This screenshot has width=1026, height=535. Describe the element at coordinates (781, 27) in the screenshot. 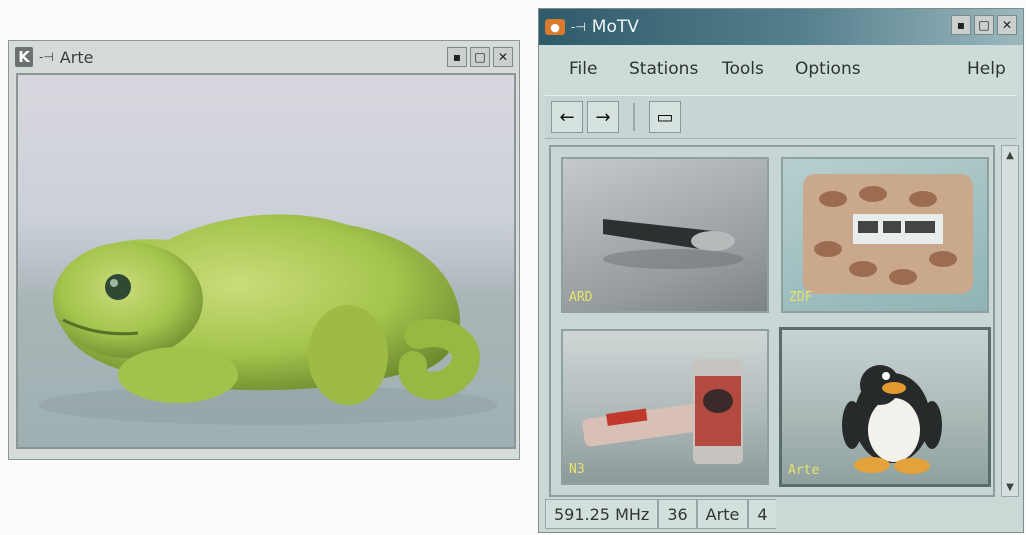

I see `motv-titlebar: ● -⊣ MoTV ▪ □ ✕` at that location.